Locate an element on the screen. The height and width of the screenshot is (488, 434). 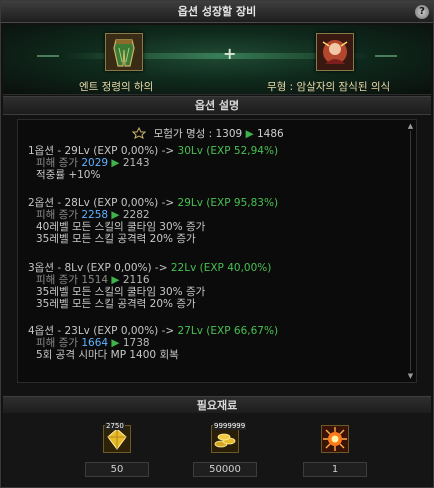
option-level-from: 3옵션 - 8Lv (EXP 0,00%) -> is located at coordinates (98, 268).